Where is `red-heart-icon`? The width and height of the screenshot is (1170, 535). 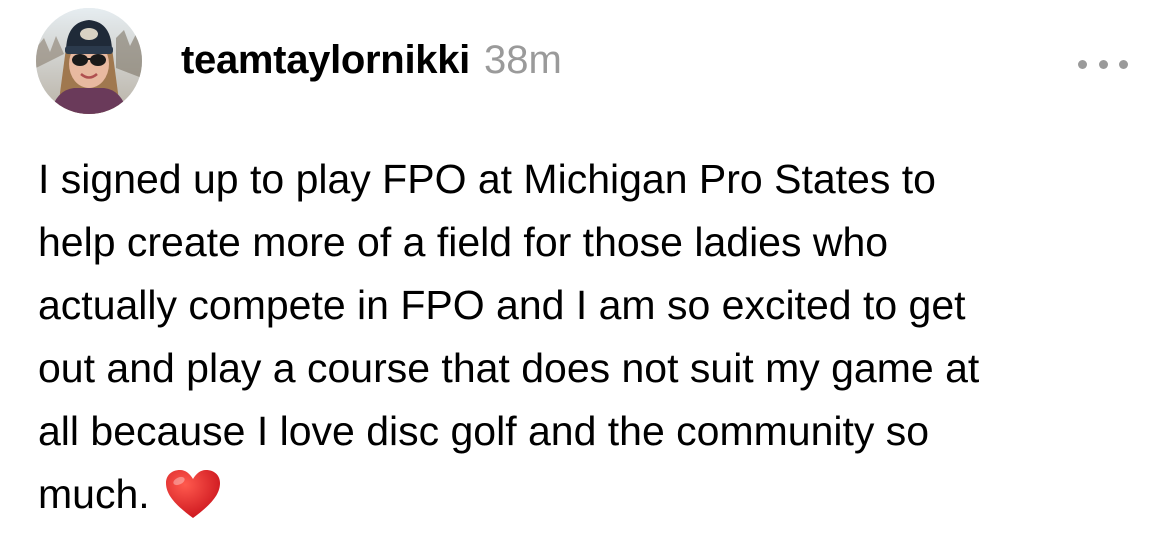
red-heart-icon is located at coordinates (192, 494).